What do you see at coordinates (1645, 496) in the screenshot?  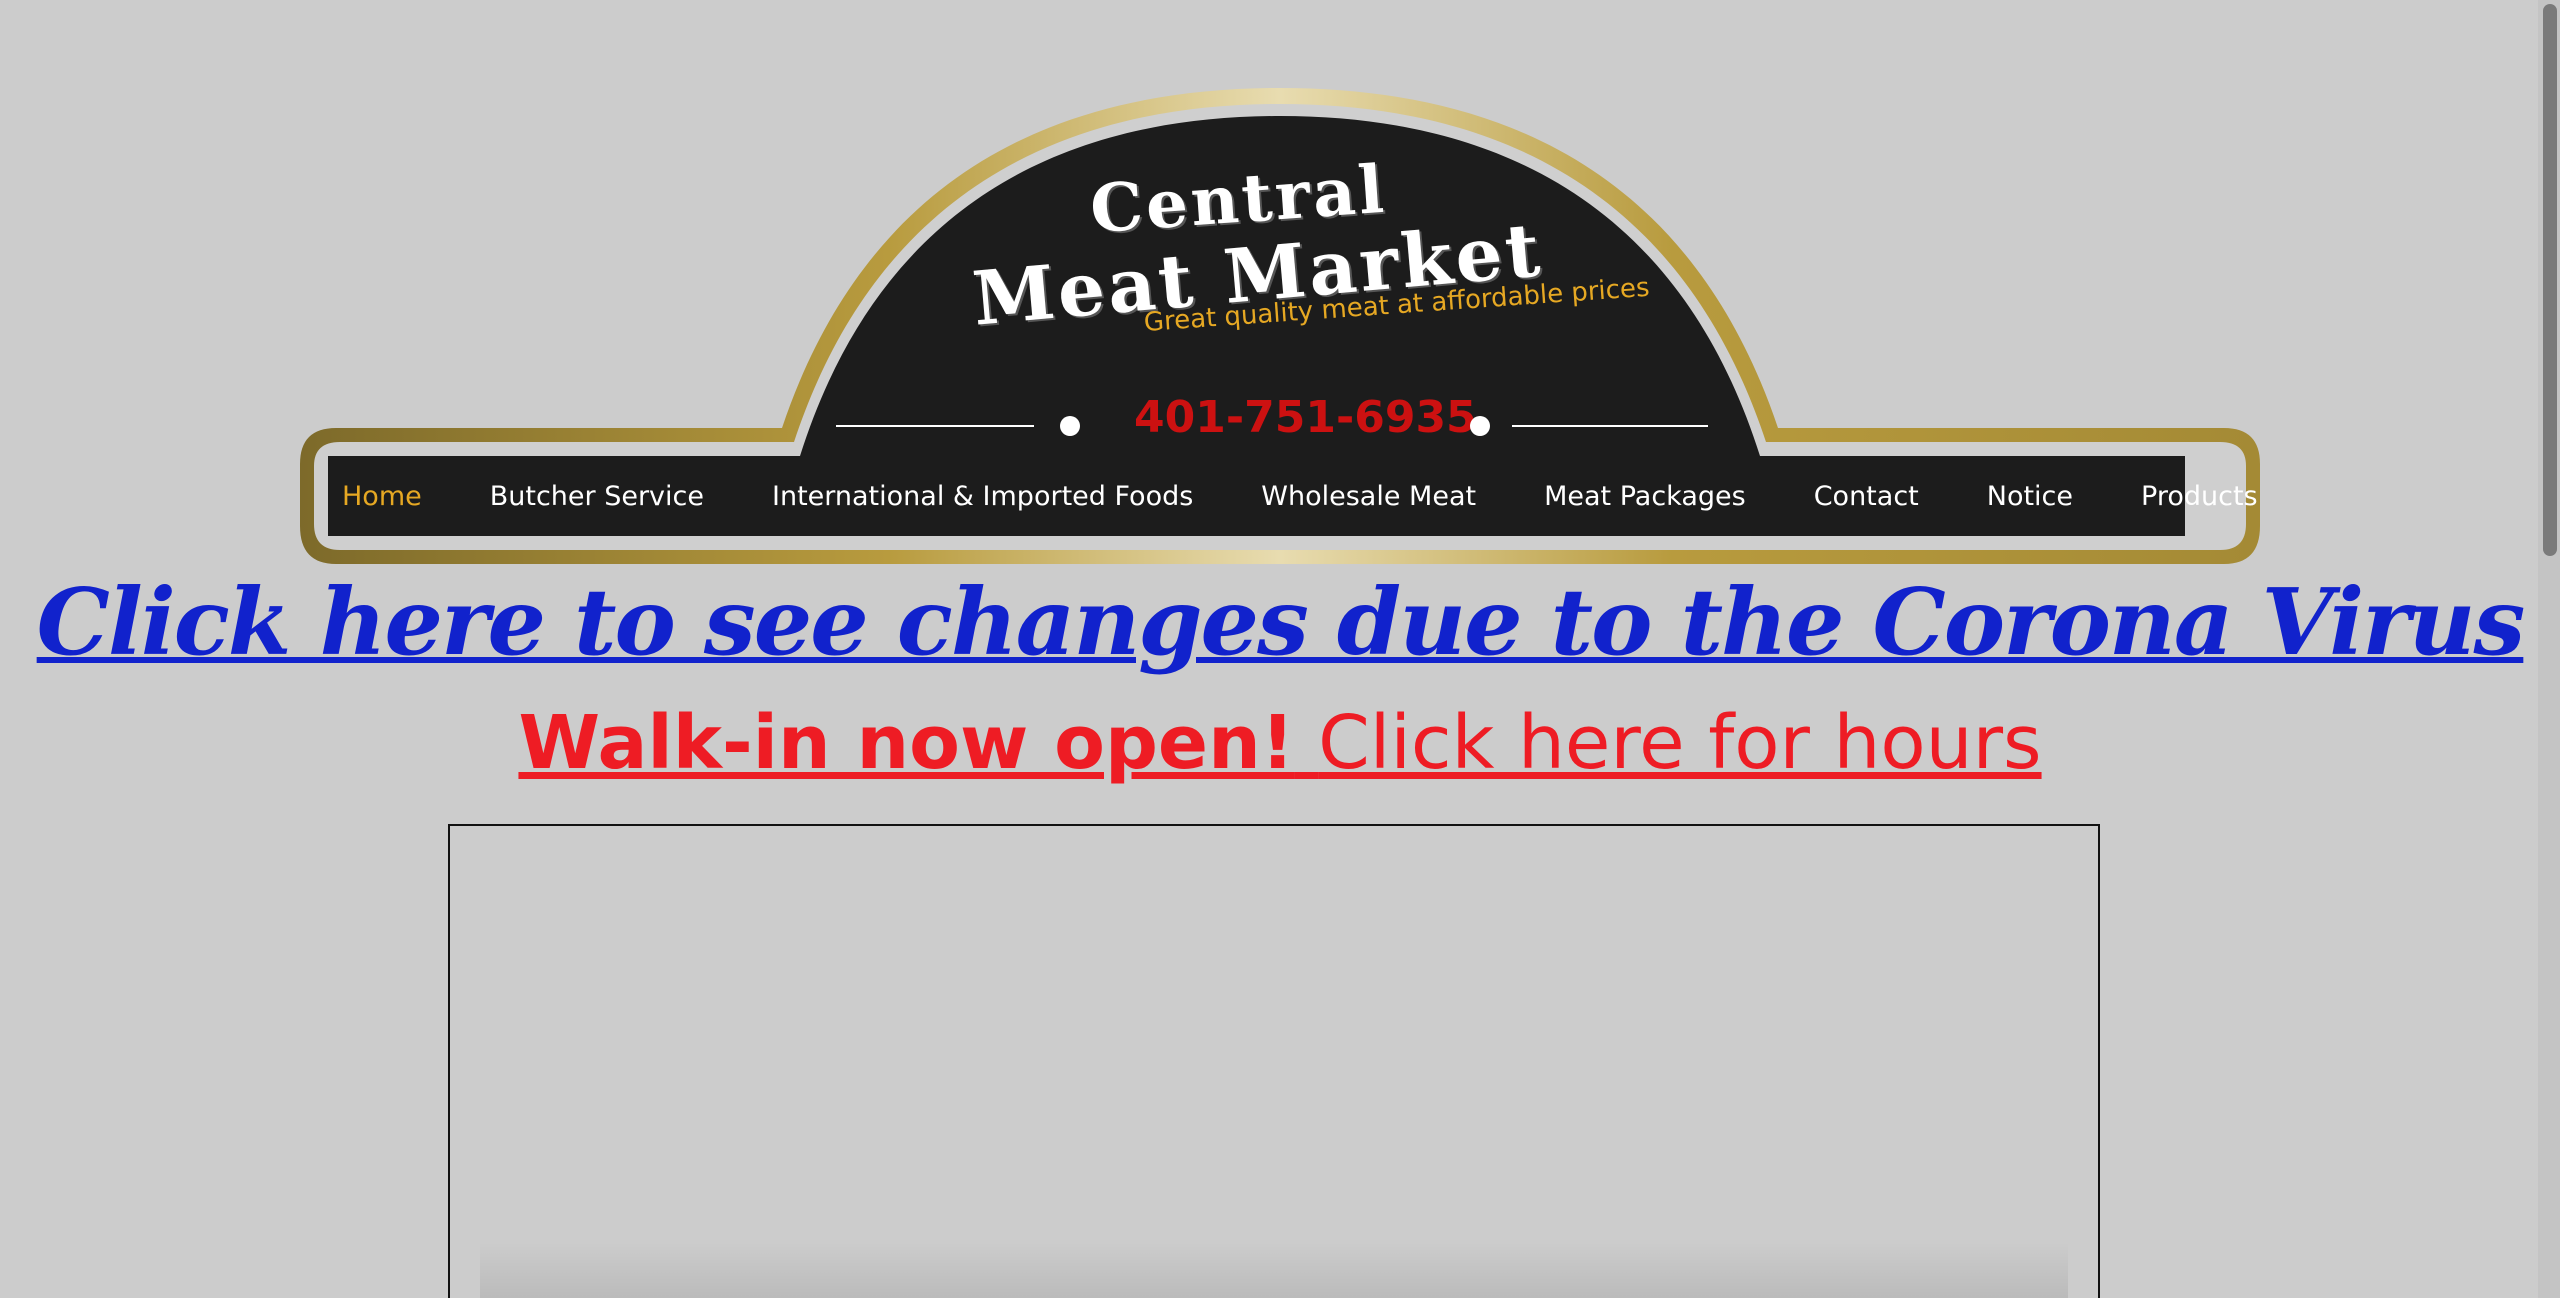 I see `nav-item-meat-packages: Meat Packages` at bounding box center [1645, 496].